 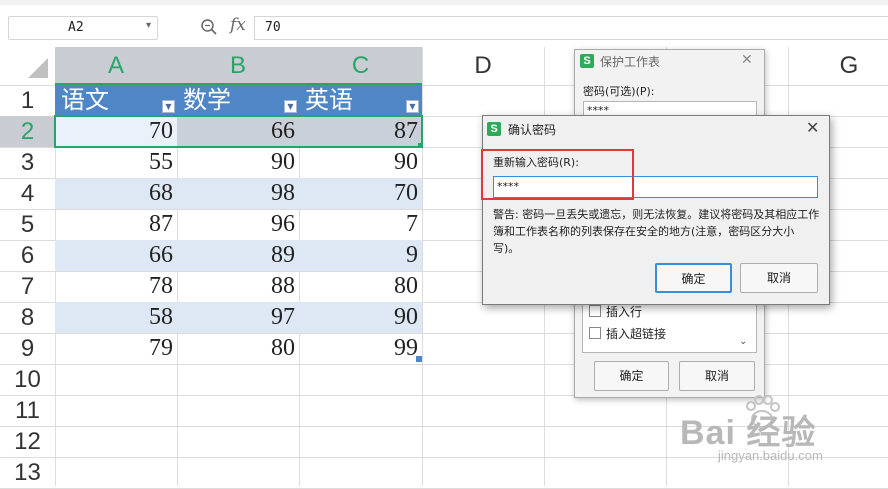 What do you see at coordinates (116, 348) in the screenshot?
I see `table-cell-chinese: 79` at bounding box center [116, 348].